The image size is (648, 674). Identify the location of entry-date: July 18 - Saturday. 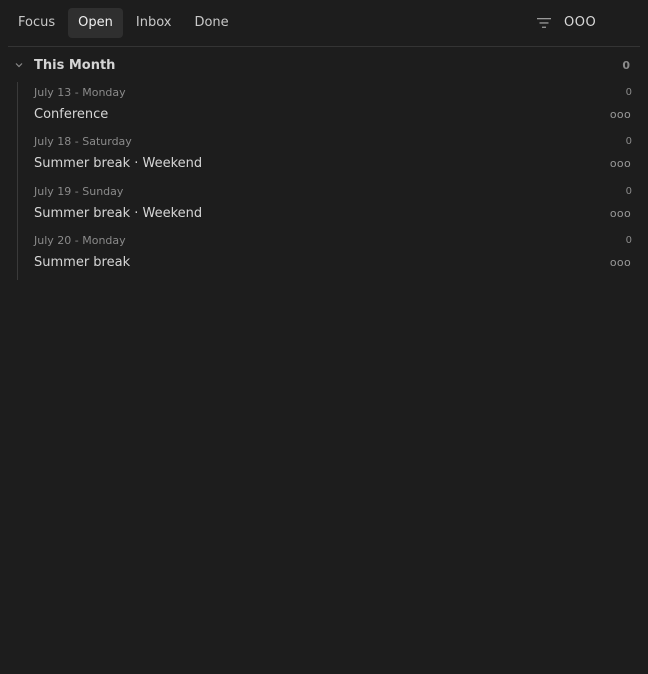
(83, 142).